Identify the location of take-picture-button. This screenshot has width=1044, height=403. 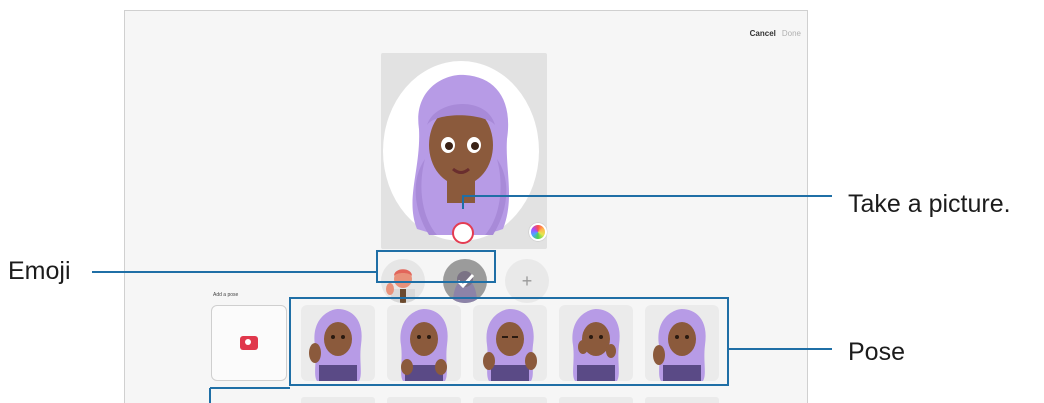
(463, 233).